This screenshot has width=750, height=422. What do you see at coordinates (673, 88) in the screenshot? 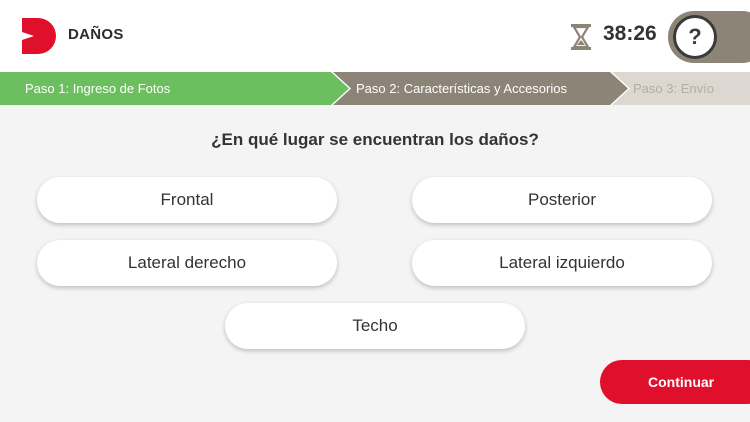
I see `step-3-label: Paso 3: Envío` at bounding box center [673, 88].